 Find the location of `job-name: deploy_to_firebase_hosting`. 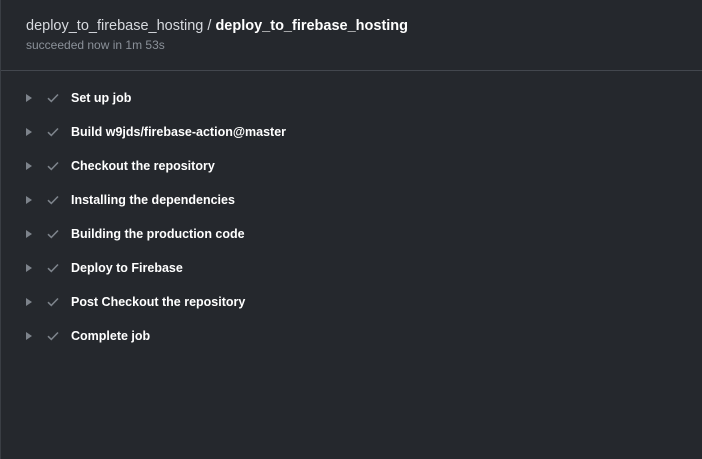

job-name: deploy_to_firebase_hosting is located at coordinates (312, 26).